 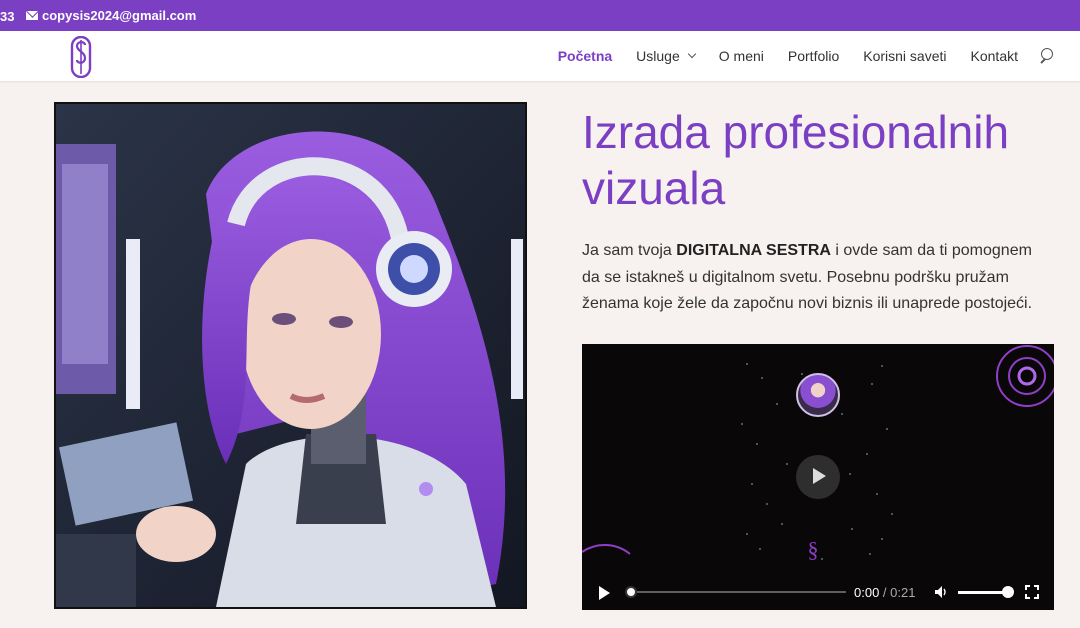 I want to click on nav-item-kontakt: Kontakt, so click(x=994, y=56).